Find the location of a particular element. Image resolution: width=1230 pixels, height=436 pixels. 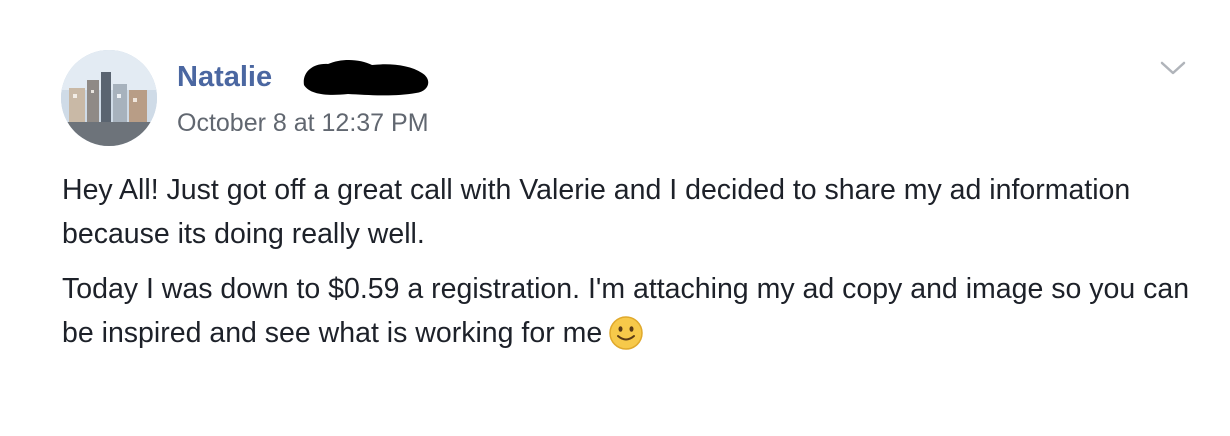

redaction-mark is located at coordinates (366, 77).